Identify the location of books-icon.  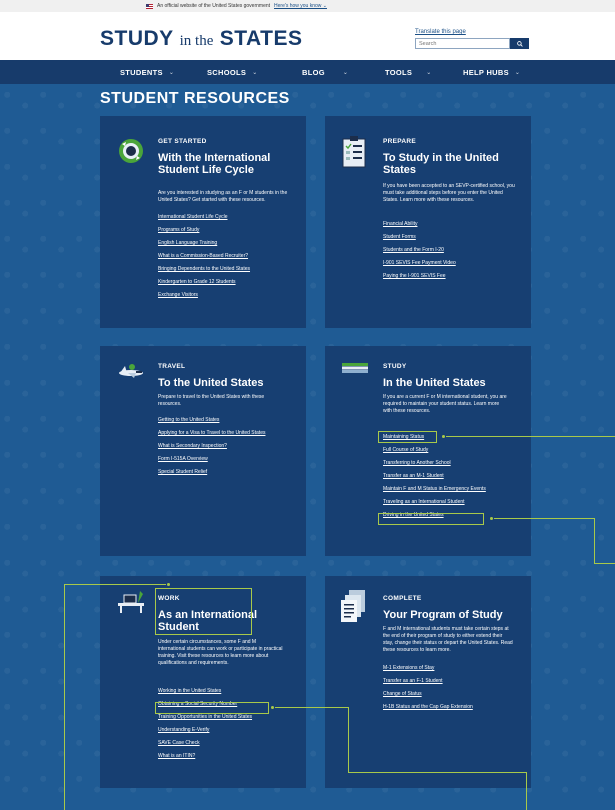
(355, 368).